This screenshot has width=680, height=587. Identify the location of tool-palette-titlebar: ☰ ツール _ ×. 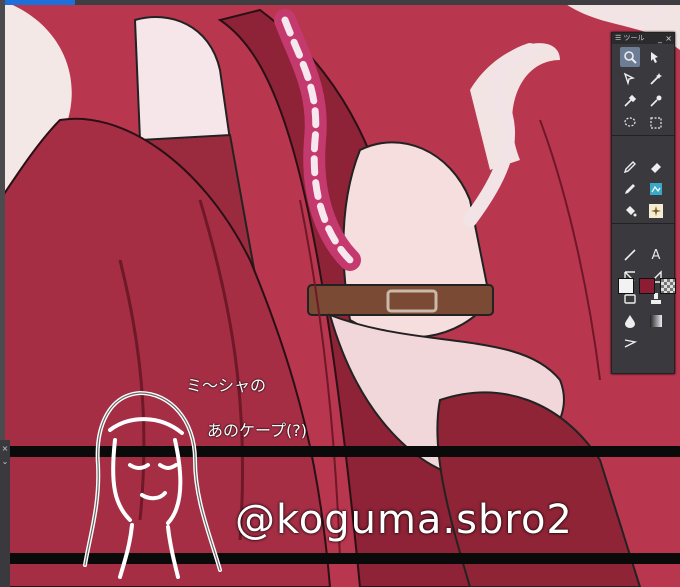
(643, 38).